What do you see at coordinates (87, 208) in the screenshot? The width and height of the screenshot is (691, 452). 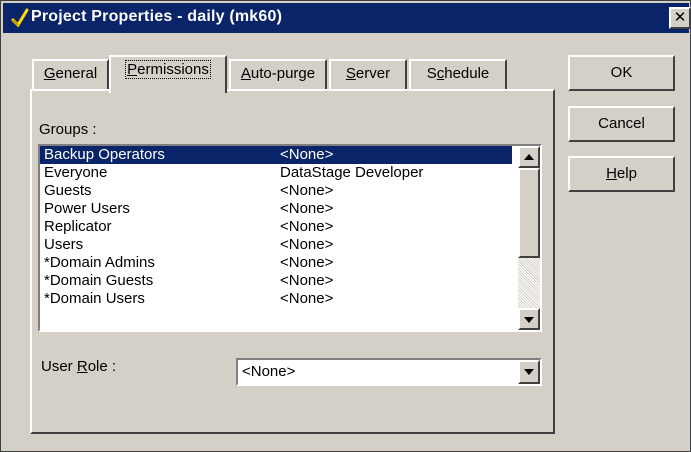 I see `group-name: Power Users` at bounding box center [87, 208].